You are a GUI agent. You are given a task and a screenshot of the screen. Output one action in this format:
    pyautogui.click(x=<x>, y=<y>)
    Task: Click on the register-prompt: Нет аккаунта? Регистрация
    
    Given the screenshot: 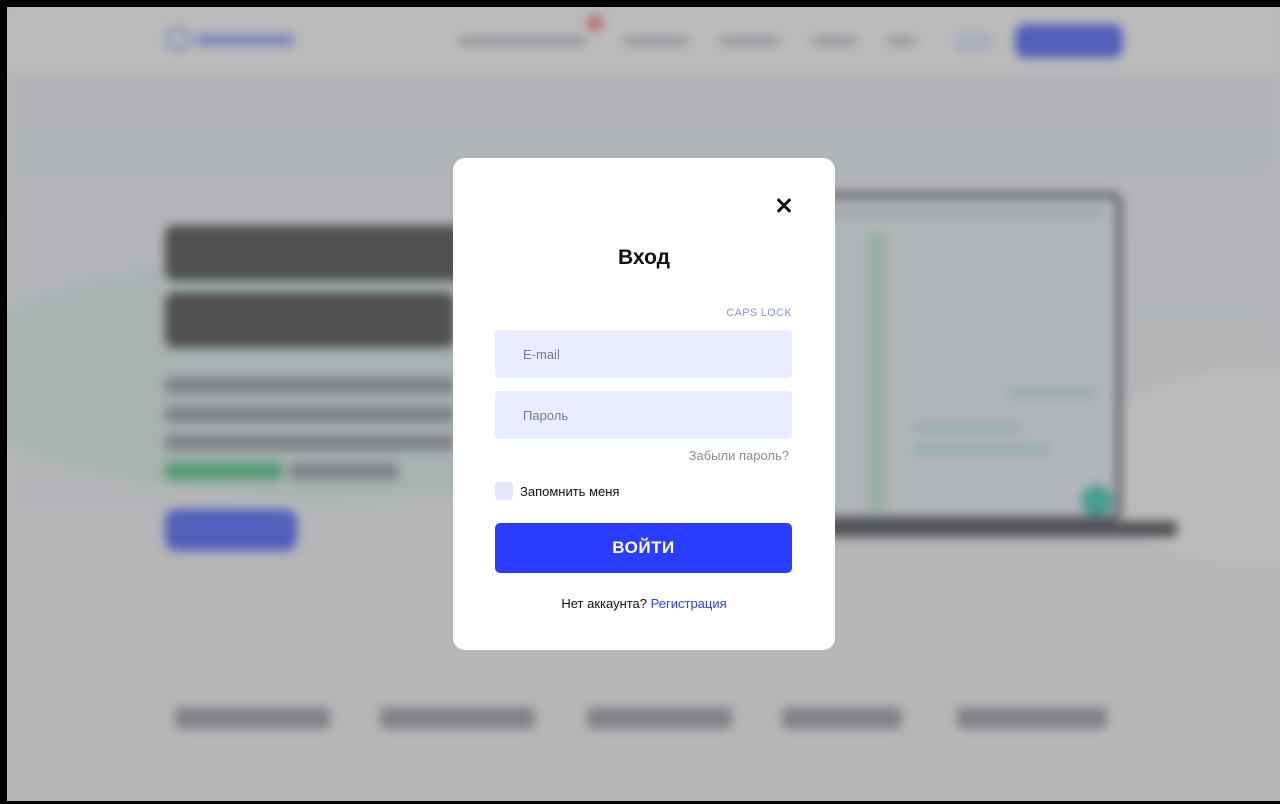 What is the action you would take?
    pyautogui.click(x=644, y=603)
    